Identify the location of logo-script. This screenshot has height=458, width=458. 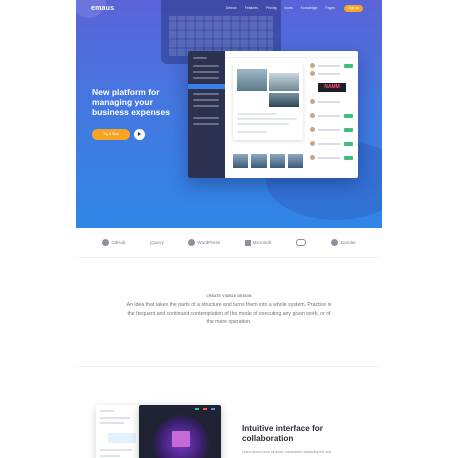
(300, 242).